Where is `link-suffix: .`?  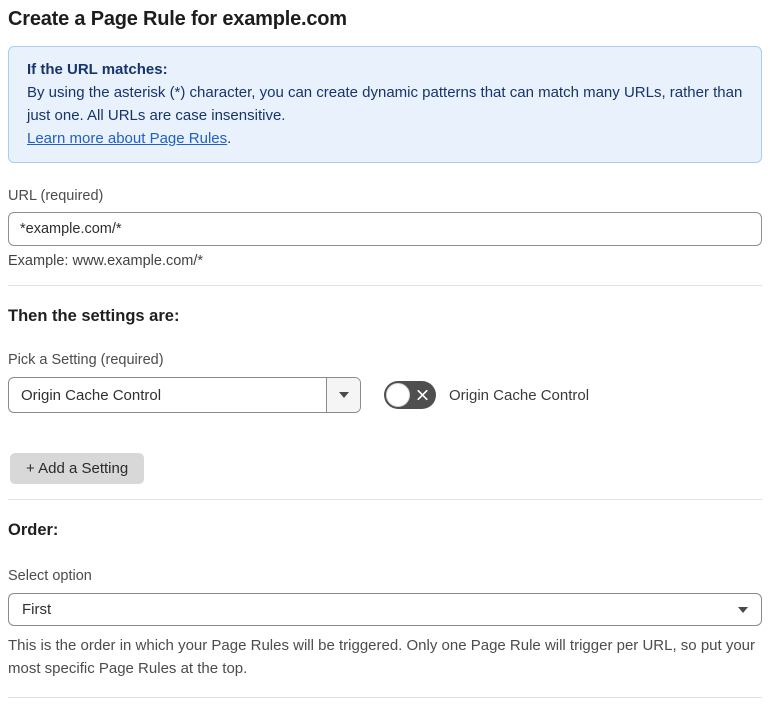 link-suffix: . is located at coordinates (229, 138).